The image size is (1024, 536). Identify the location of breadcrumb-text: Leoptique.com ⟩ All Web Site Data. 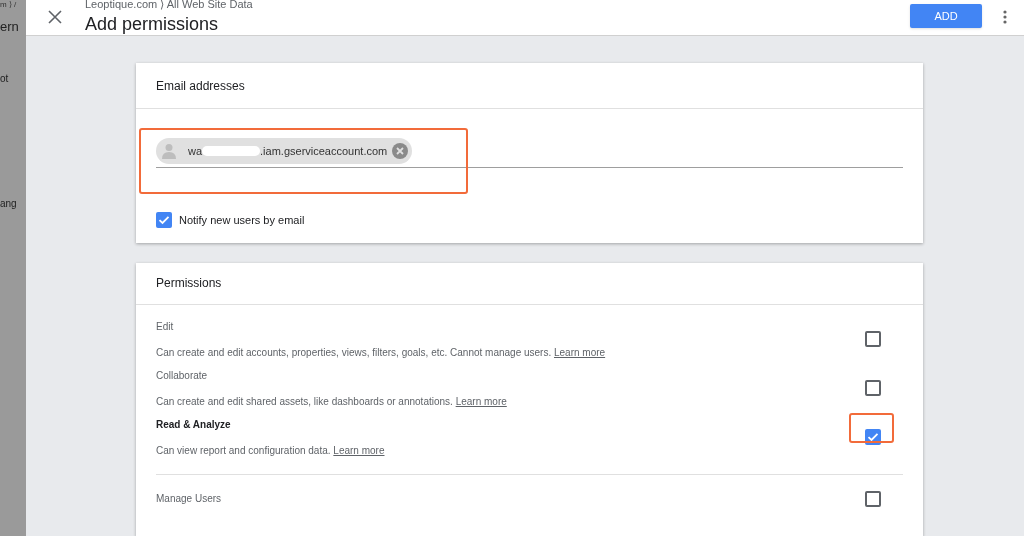
(169, 5).